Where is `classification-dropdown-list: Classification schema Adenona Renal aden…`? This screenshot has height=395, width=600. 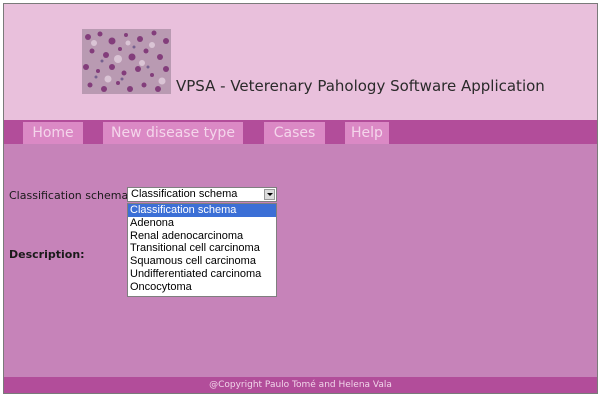
classification-dropdown-list: Classification schema Adenona Renal aden… is located at coordinates (202, 250).